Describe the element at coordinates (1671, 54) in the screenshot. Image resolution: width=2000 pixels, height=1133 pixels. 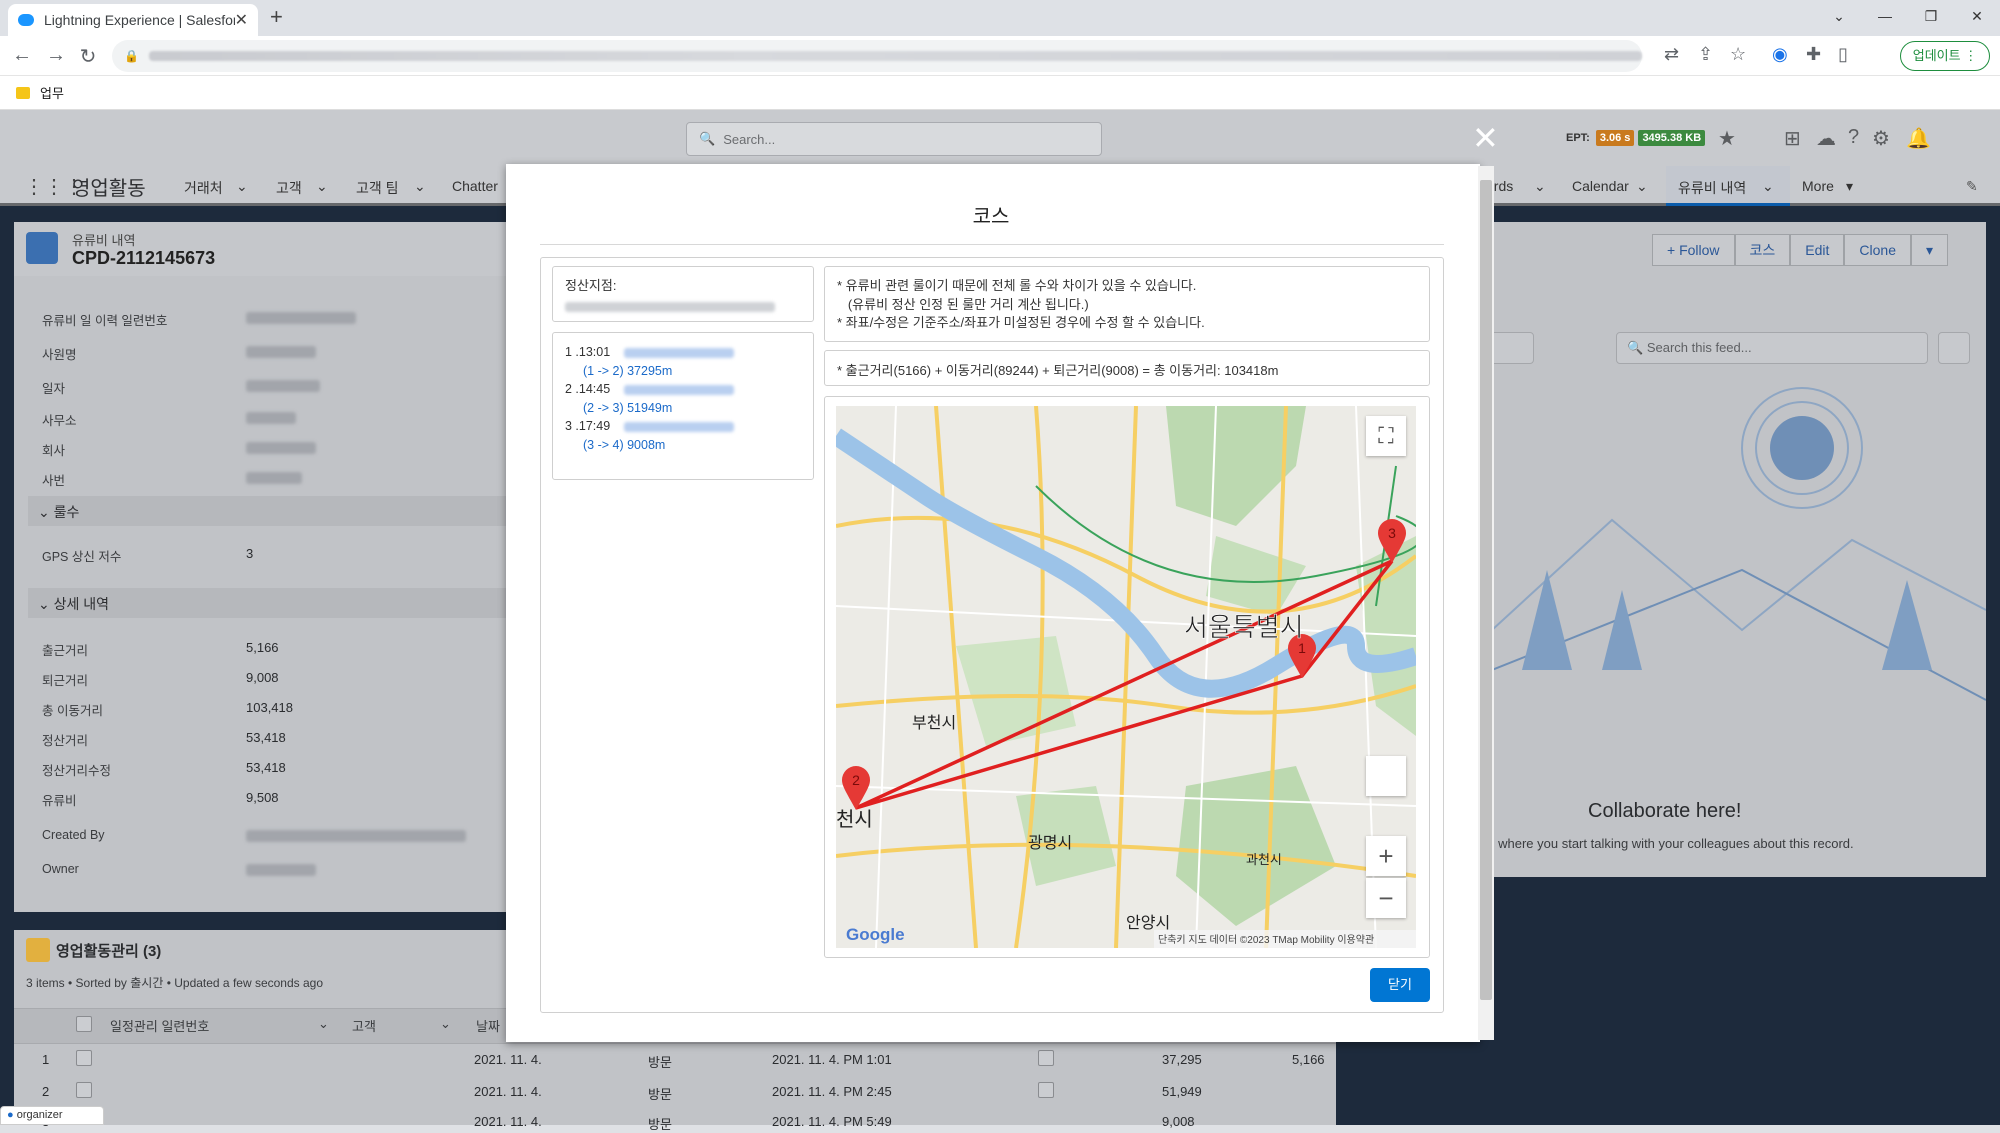
I see `translate-icon: ⇄` at that location.